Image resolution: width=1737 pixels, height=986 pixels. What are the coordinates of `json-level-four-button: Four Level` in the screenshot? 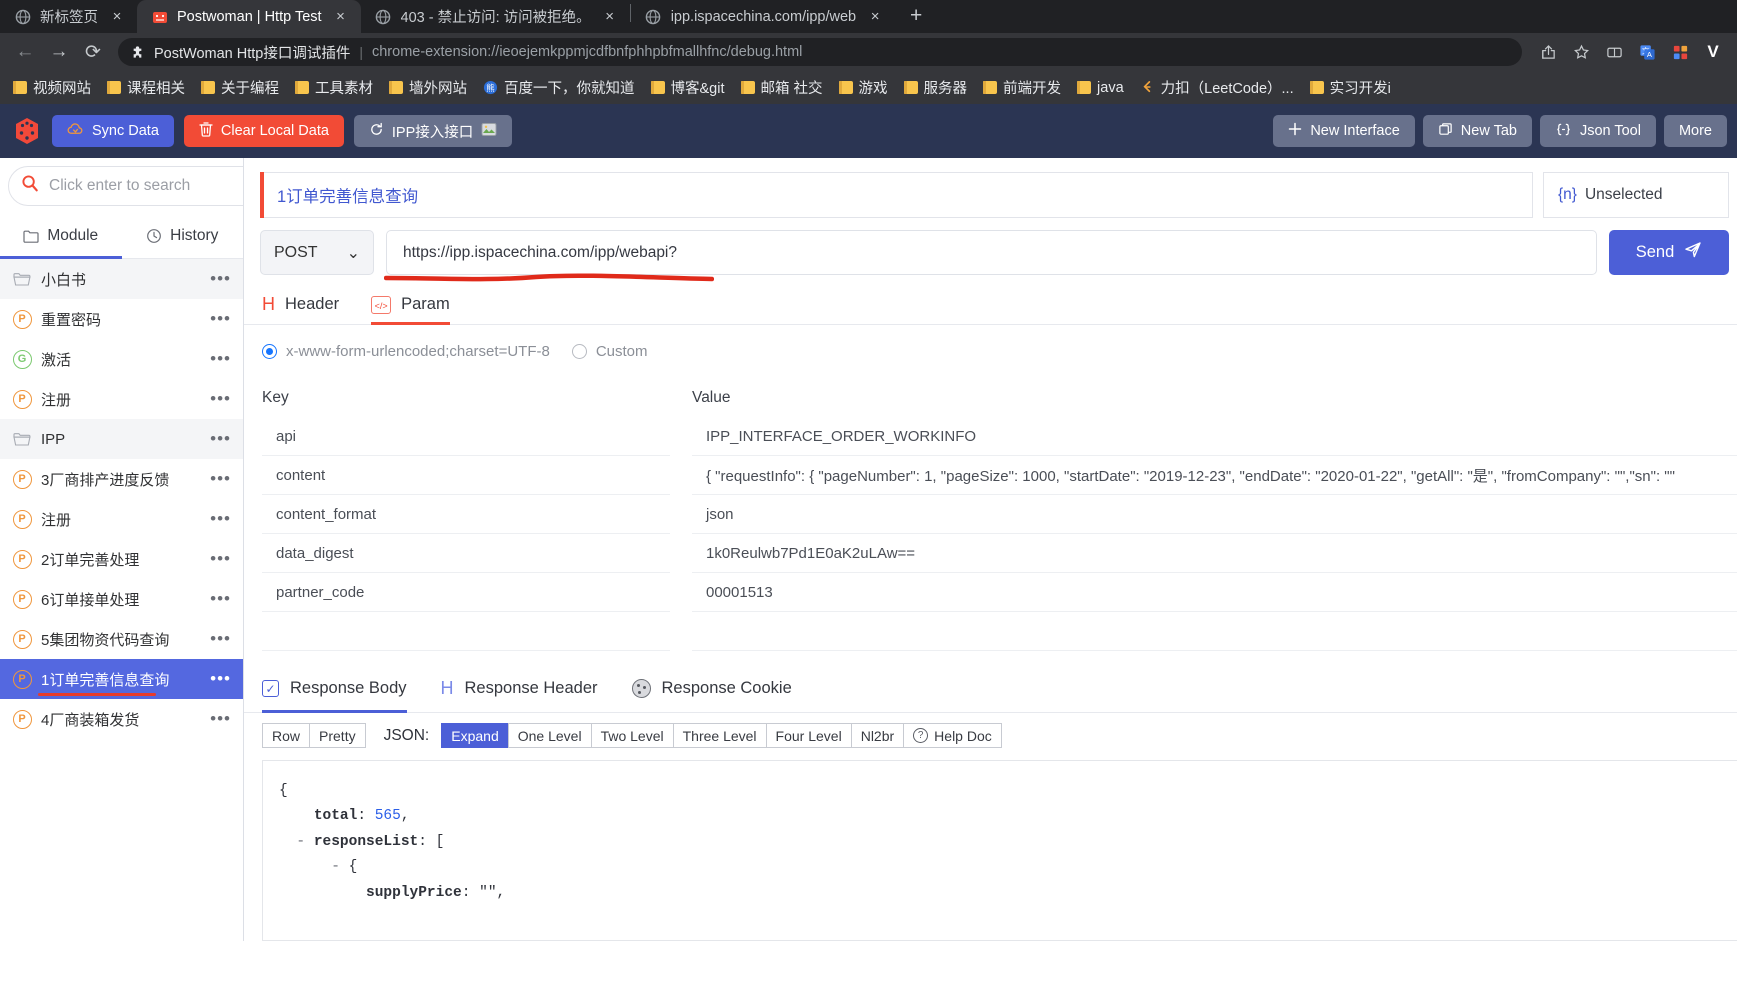 It's located at (808, 735).